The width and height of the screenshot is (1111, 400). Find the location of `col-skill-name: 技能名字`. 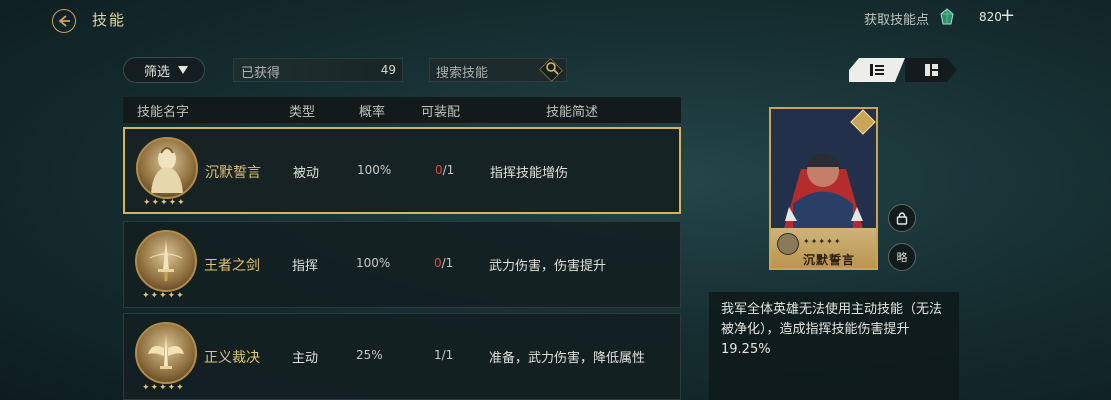

col-skill-name: 技能名字 is located at coordinates (163, 112).